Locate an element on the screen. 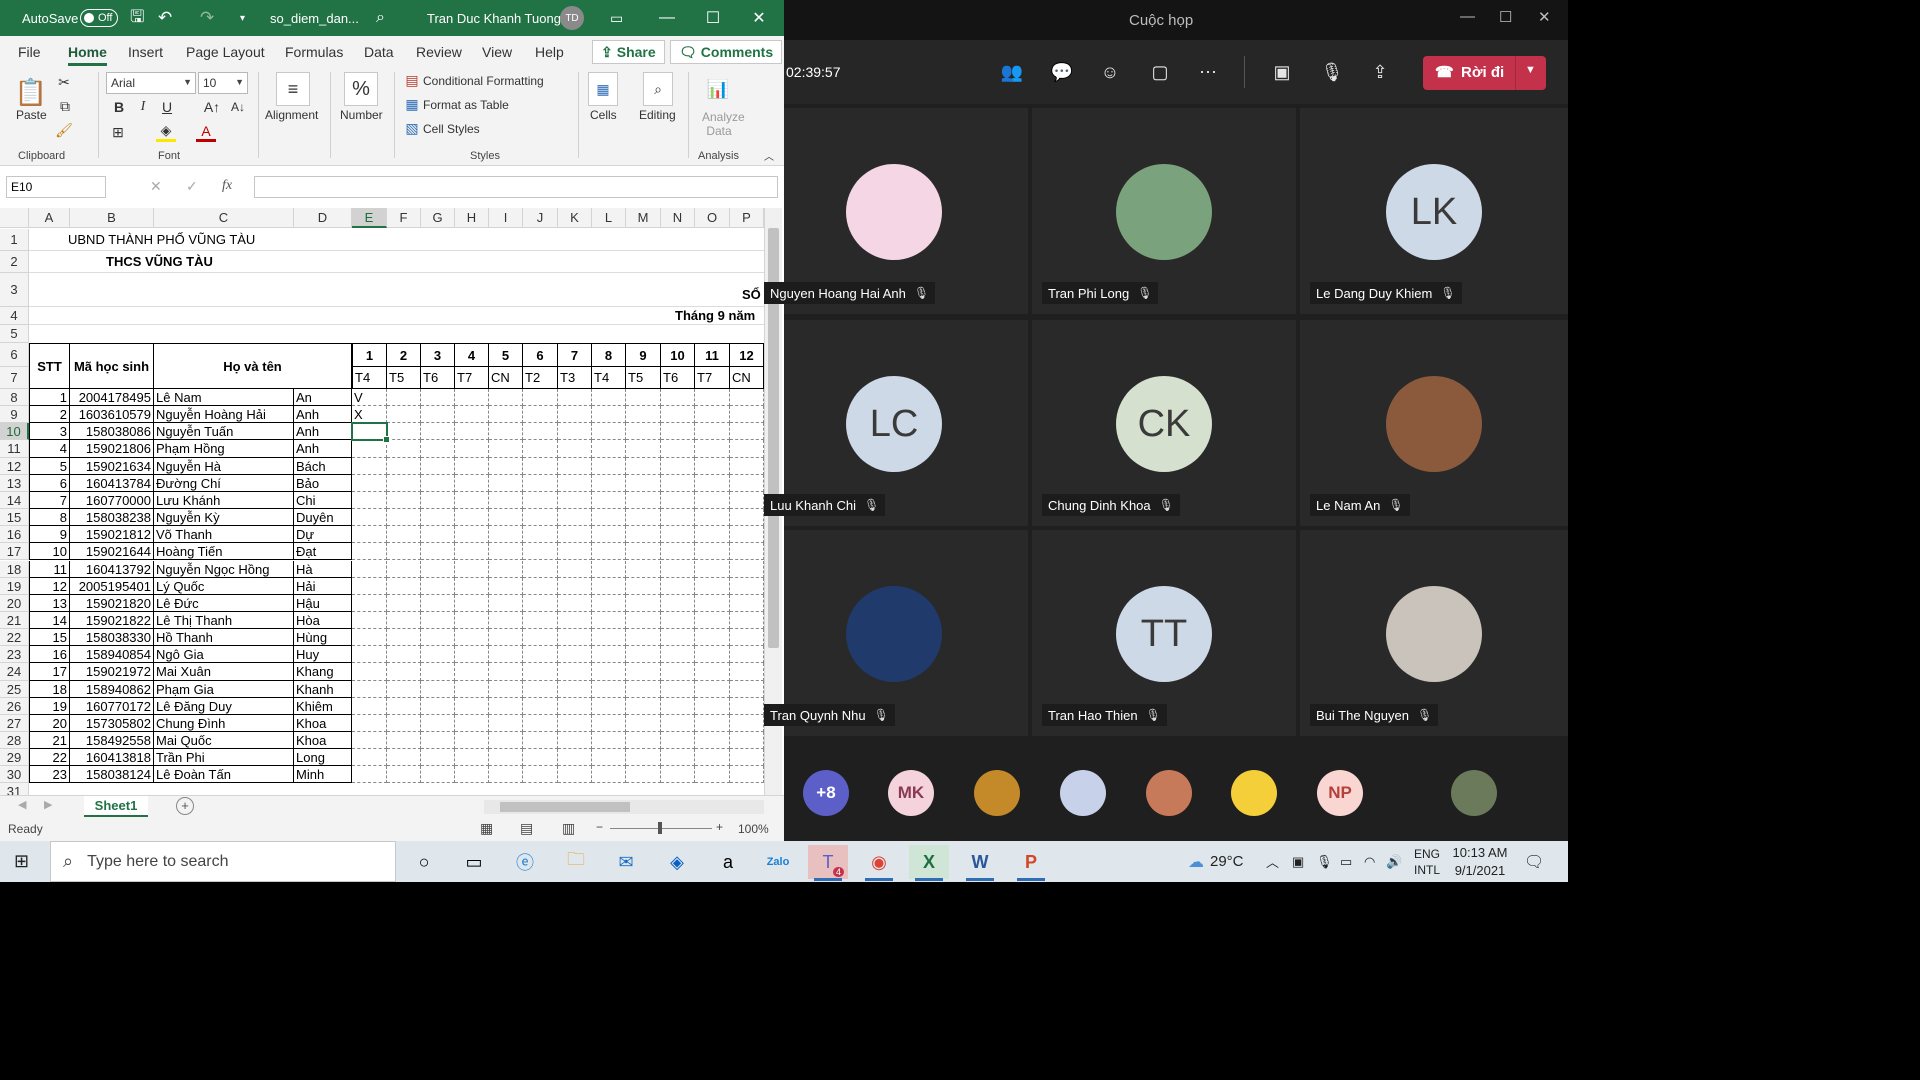  attendance-cell: V is located at coordinates (369, 398).